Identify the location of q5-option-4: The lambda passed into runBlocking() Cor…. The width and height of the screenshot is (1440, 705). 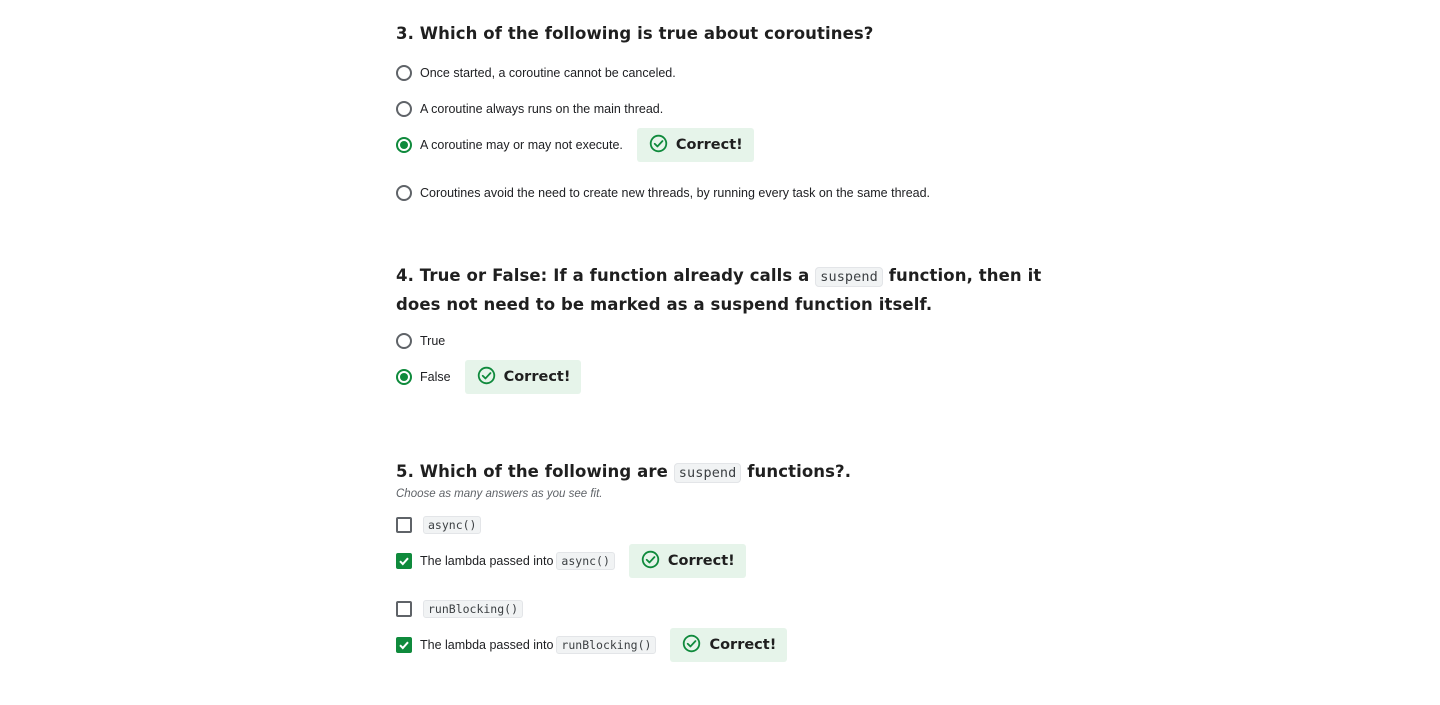
(592, 645).